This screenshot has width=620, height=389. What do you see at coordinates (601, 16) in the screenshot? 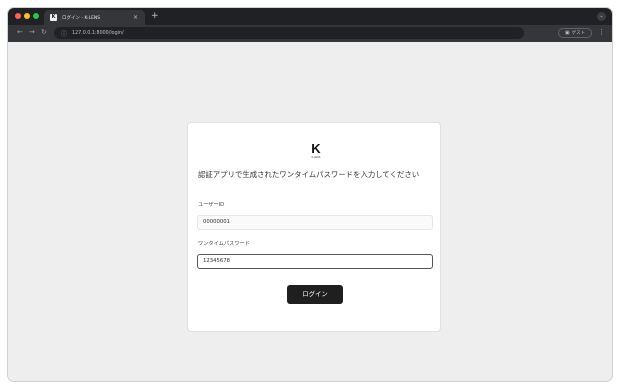
I see `tab-search-icon: ⌄` at bounding box center [601, 16].